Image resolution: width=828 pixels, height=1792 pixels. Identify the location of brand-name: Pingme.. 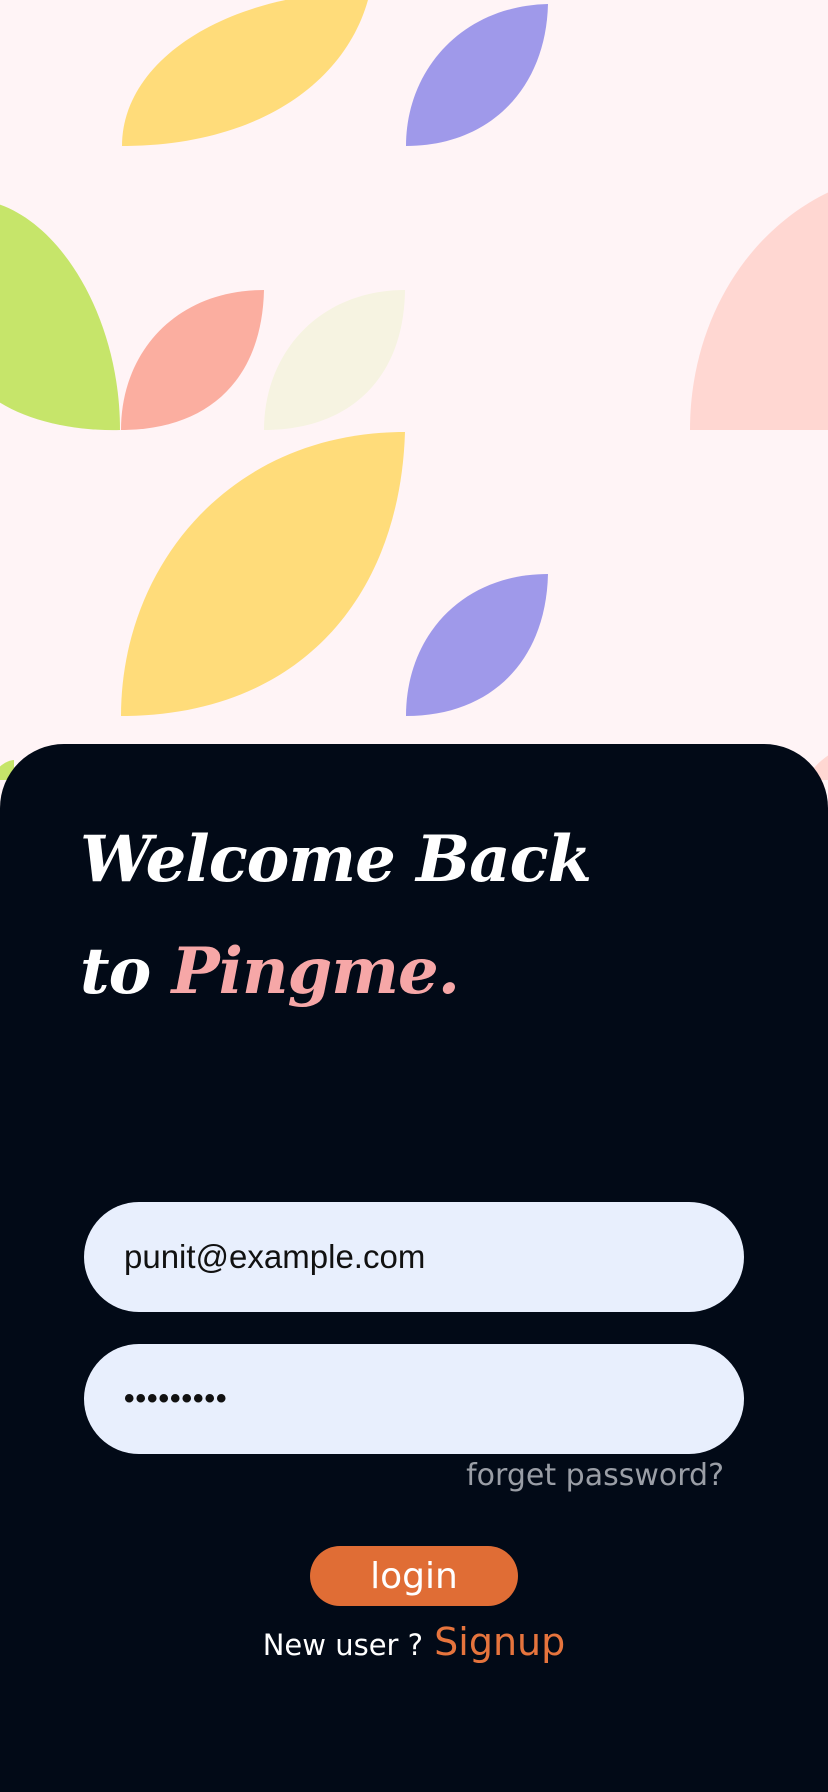
(315, 971).